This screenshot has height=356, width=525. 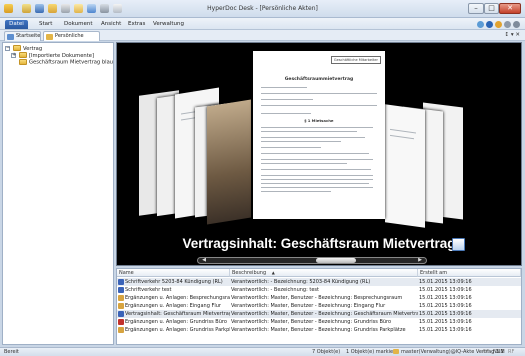 I want to click on status-scroll: RF, so click(x=511, y=352).